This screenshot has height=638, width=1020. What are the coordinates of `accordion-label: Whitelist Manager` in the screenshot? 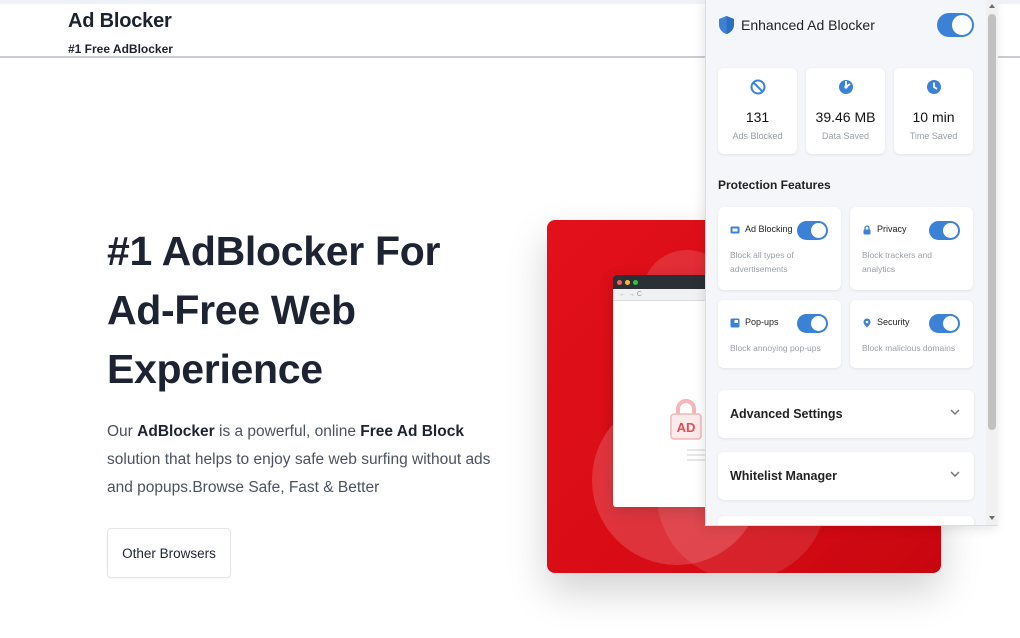 It's located at (783, 476).